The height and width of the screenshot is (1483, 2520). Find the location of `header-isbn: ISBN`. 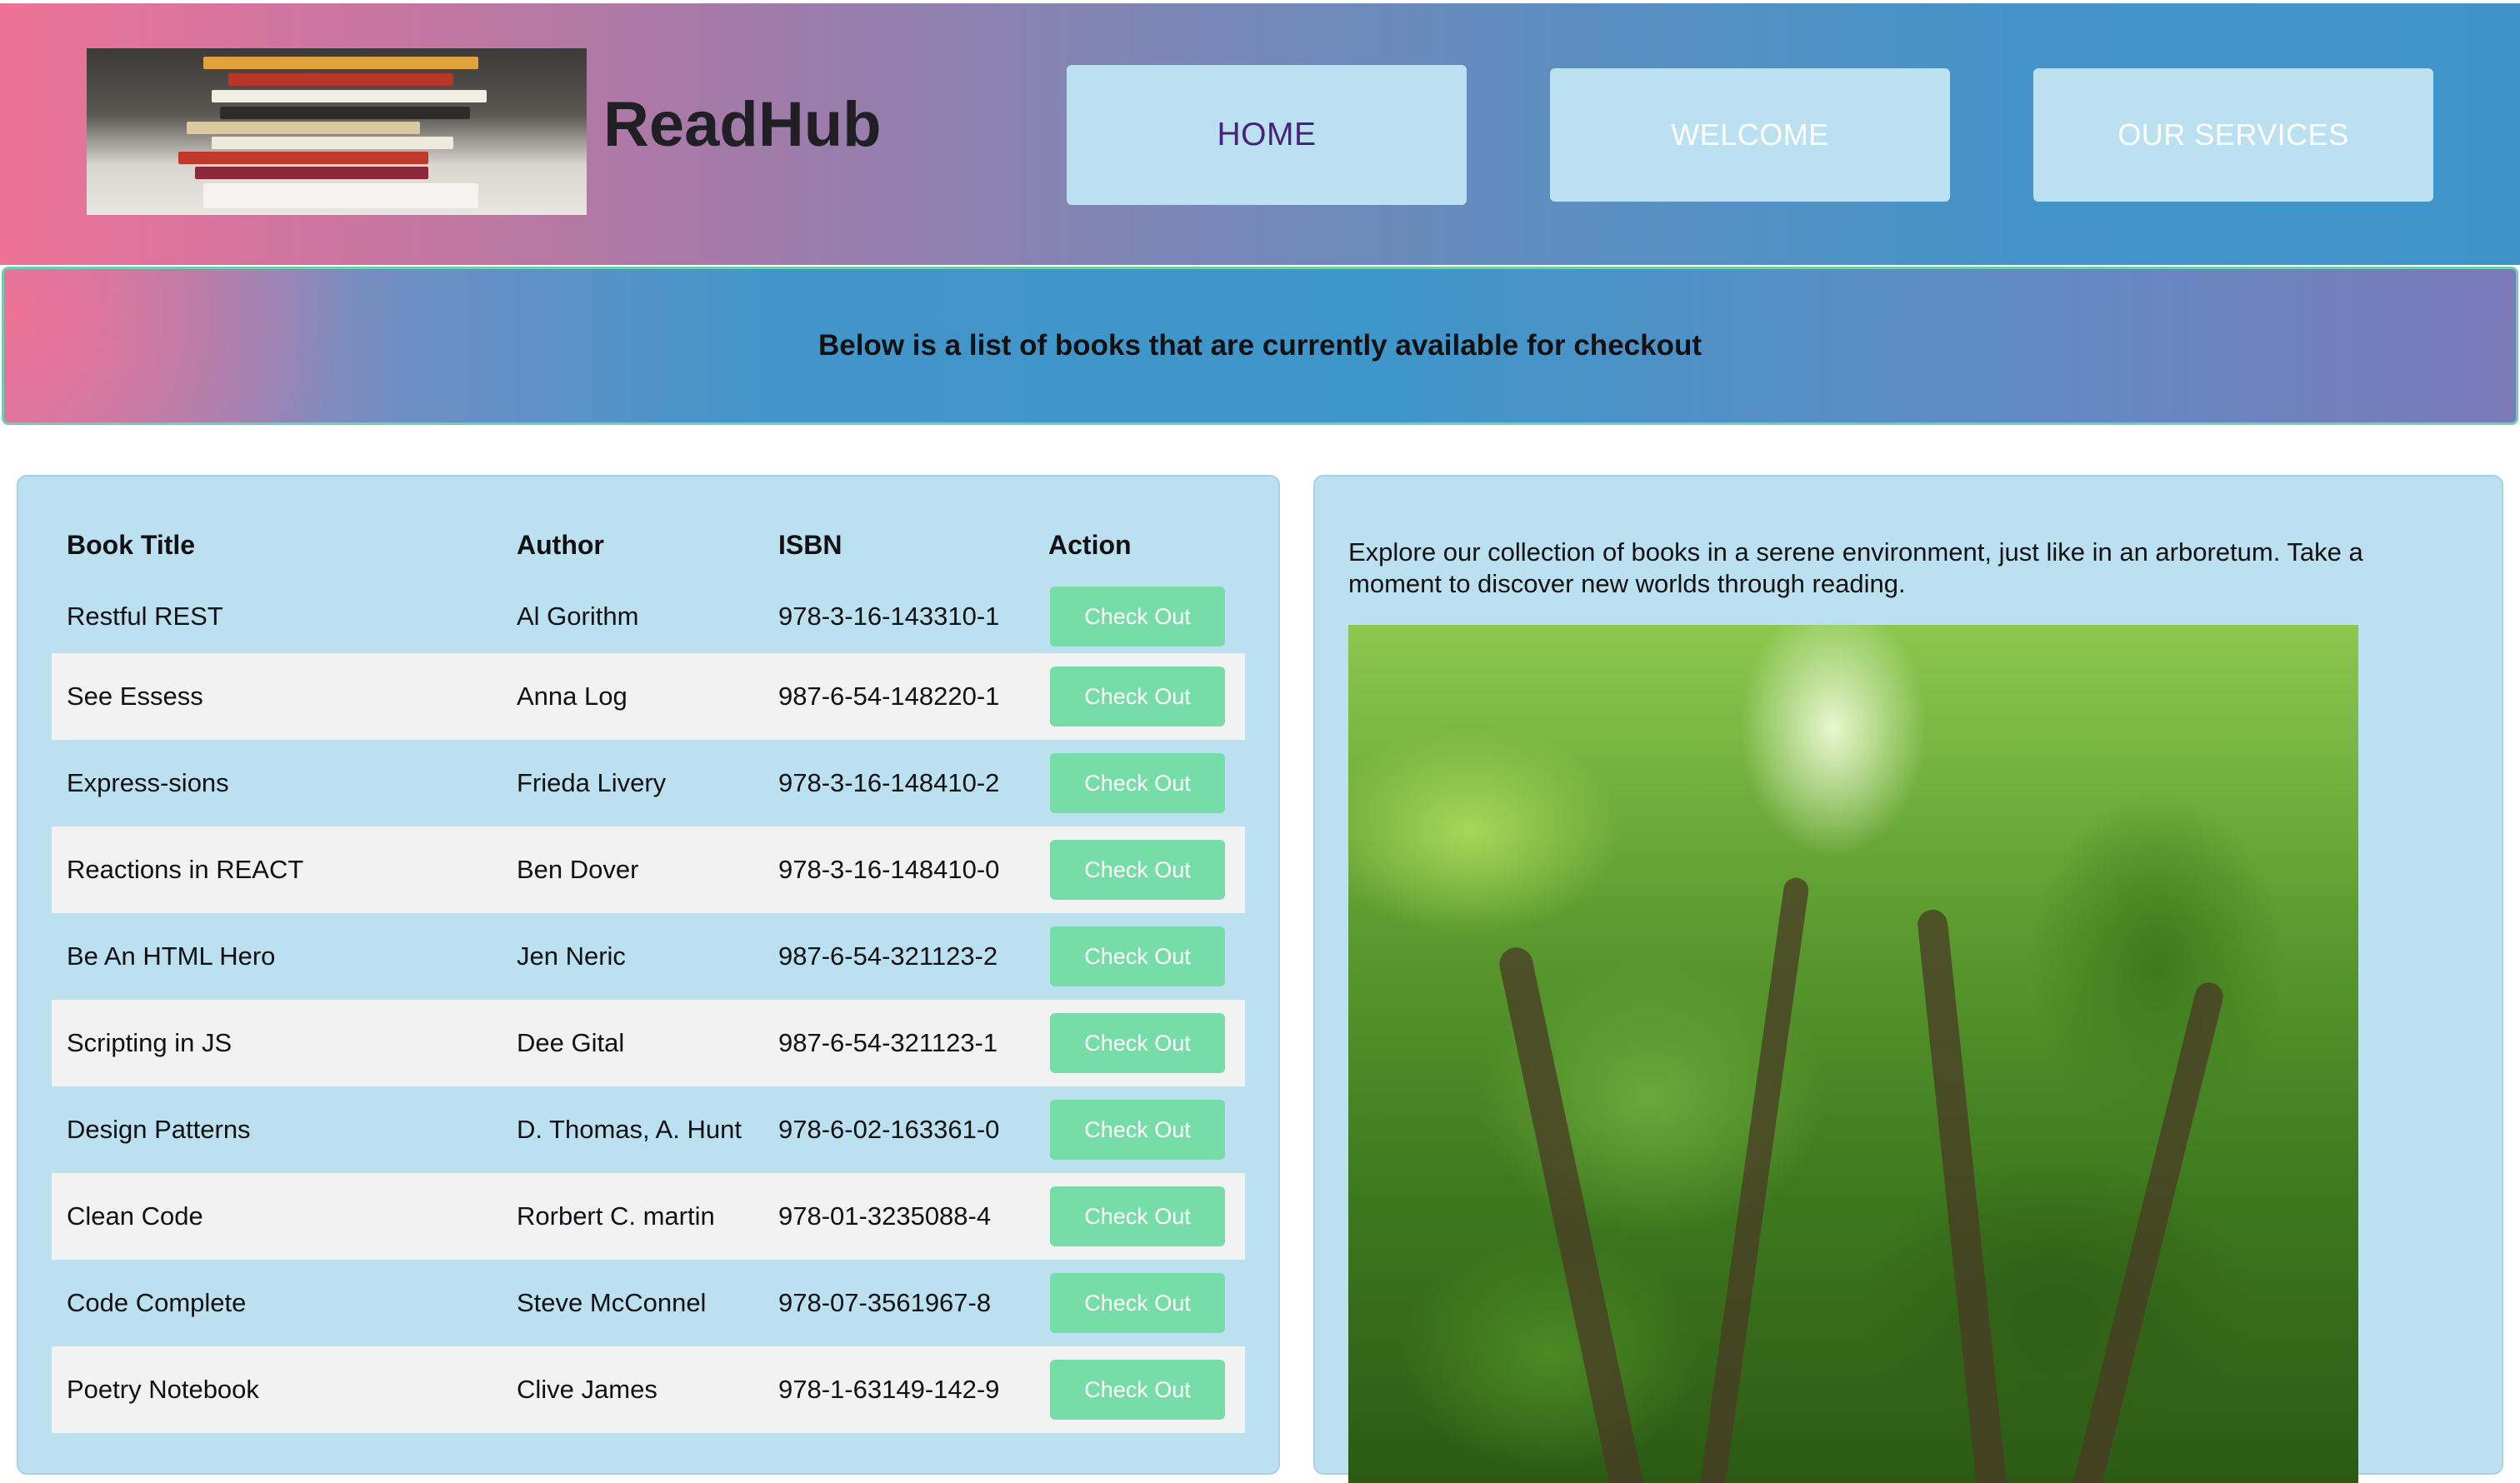

header-isbn: ISBN is located at coordinates (810, 545).